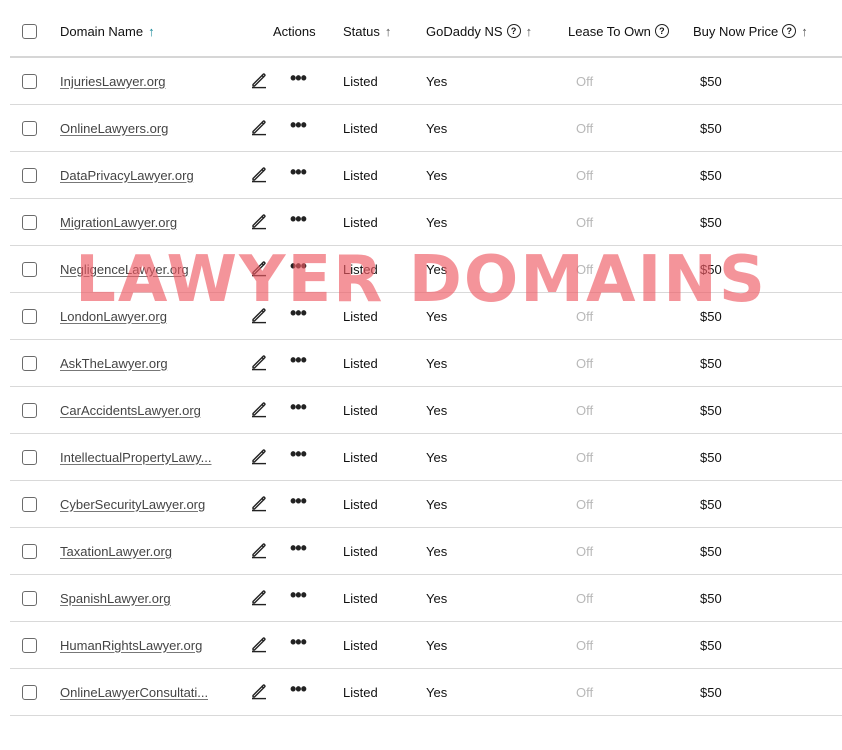 This screenshot has width=842, height=750. What do you see at coordinates (29, 31) in the screenshot?
I see `select-all-checkbox` at bounding box center [29, 31].